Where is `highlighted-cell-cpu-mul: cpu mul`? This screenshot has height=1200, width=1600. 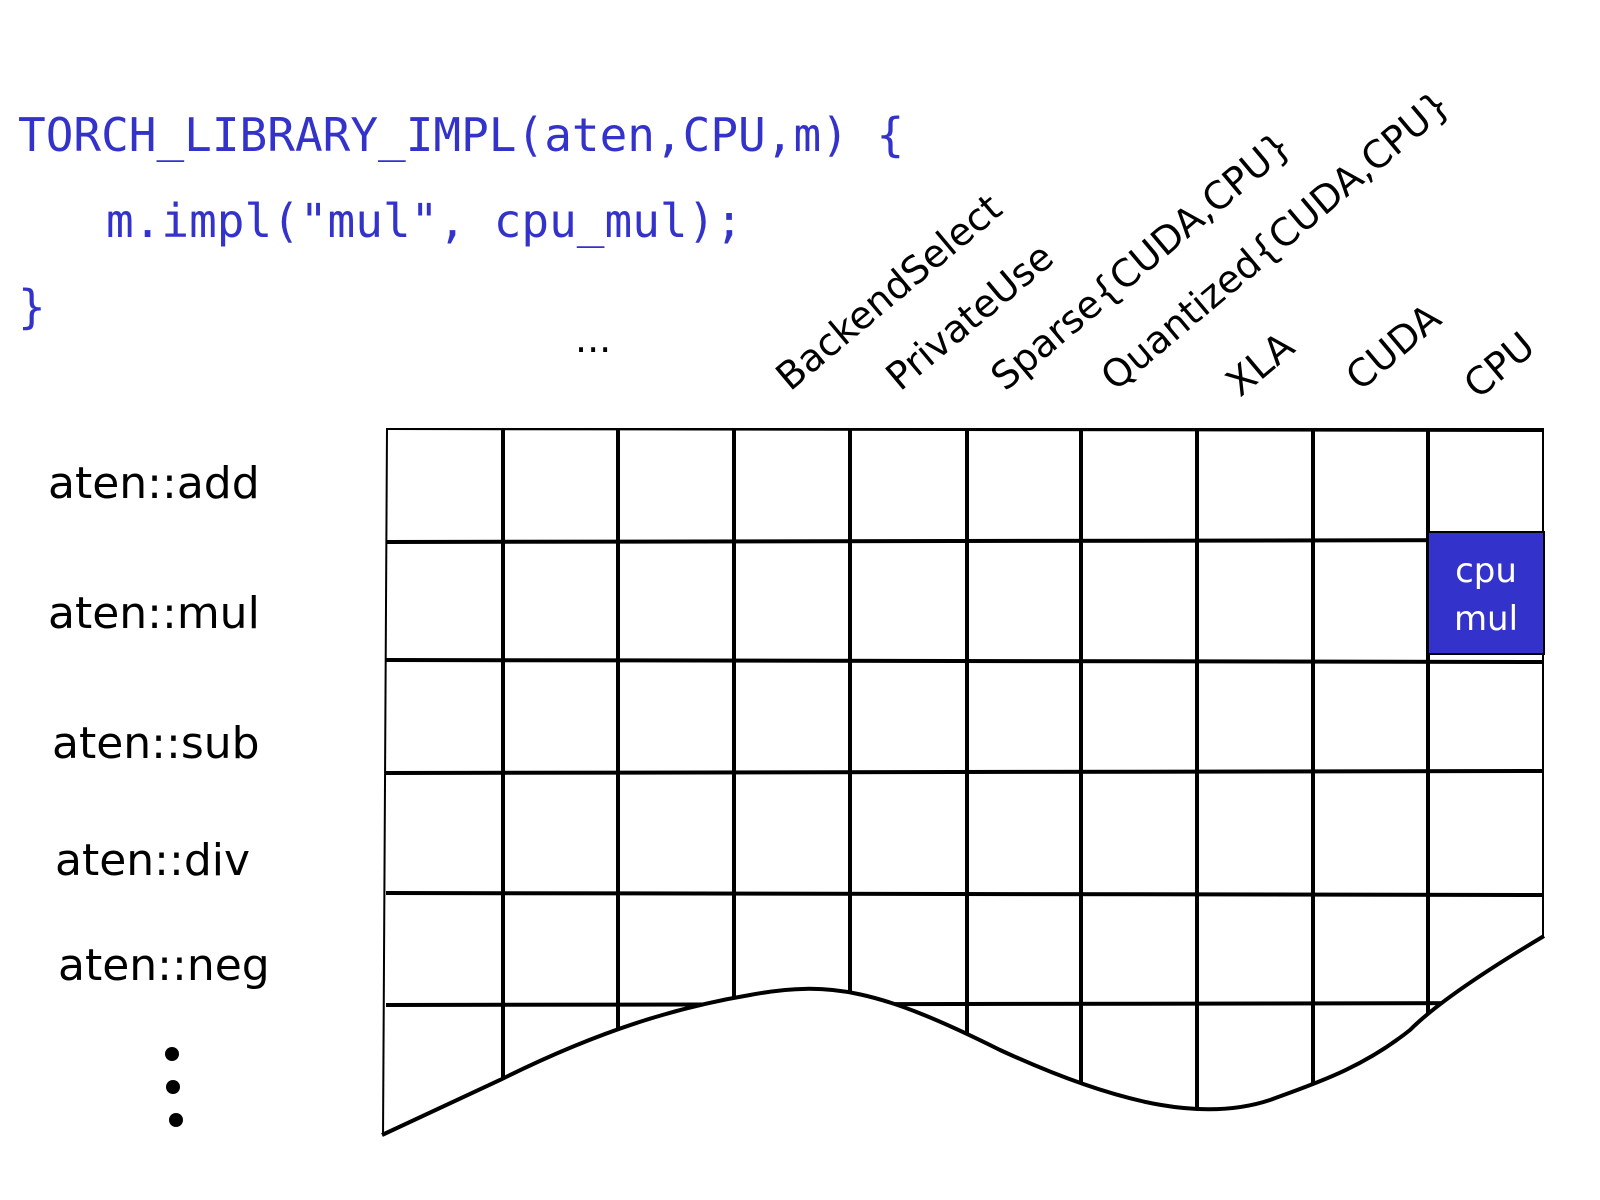
highlighted-cell-cpu-mul: cpu mul is located at coordinates (1486, 593).